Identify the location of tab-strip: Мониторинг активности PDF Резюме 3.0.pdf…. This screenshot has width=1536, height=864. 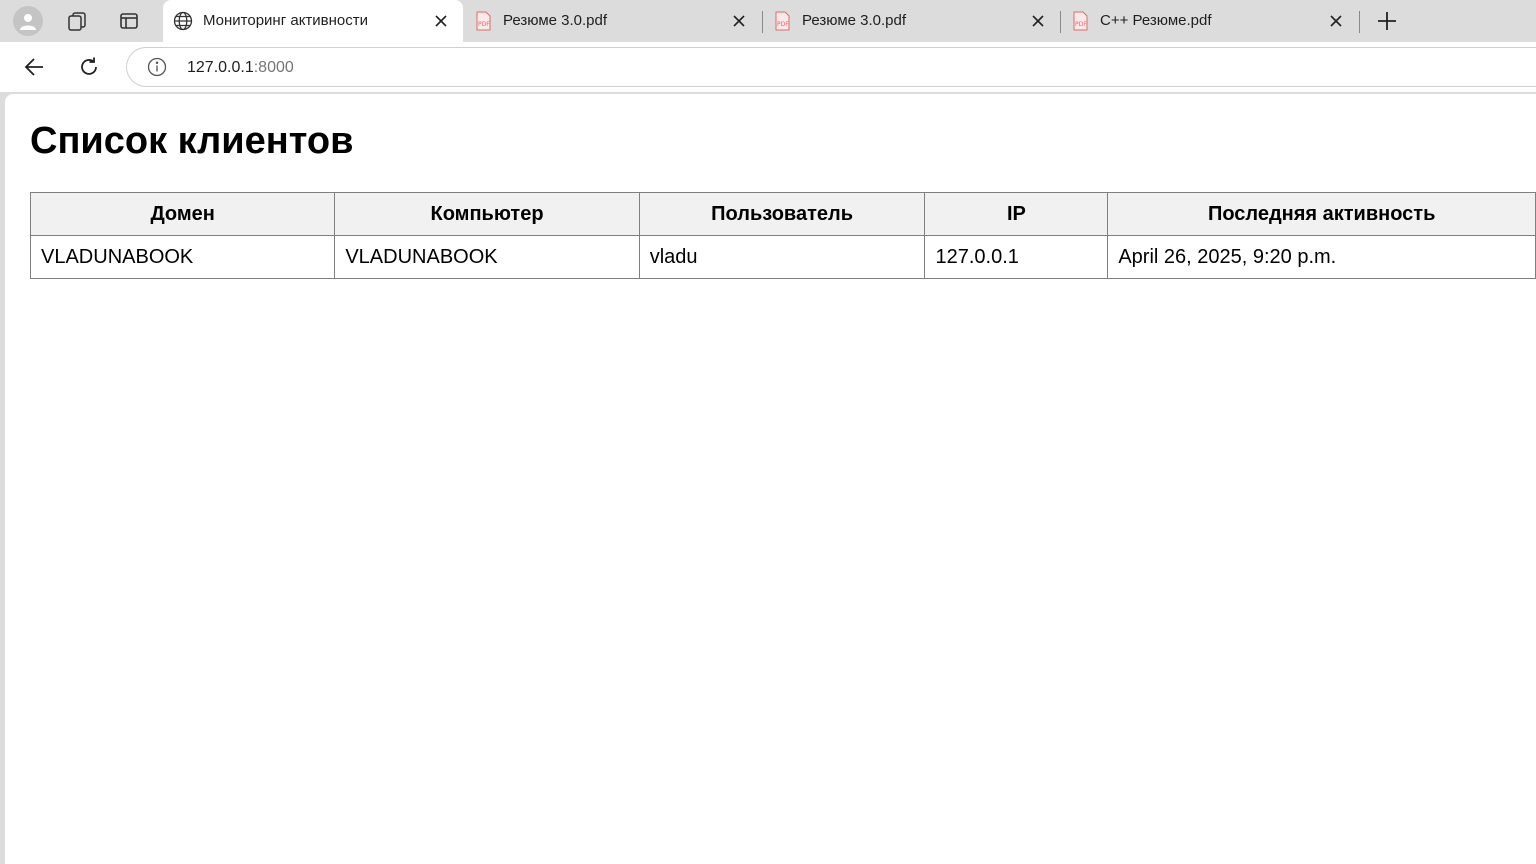
(768, 21).